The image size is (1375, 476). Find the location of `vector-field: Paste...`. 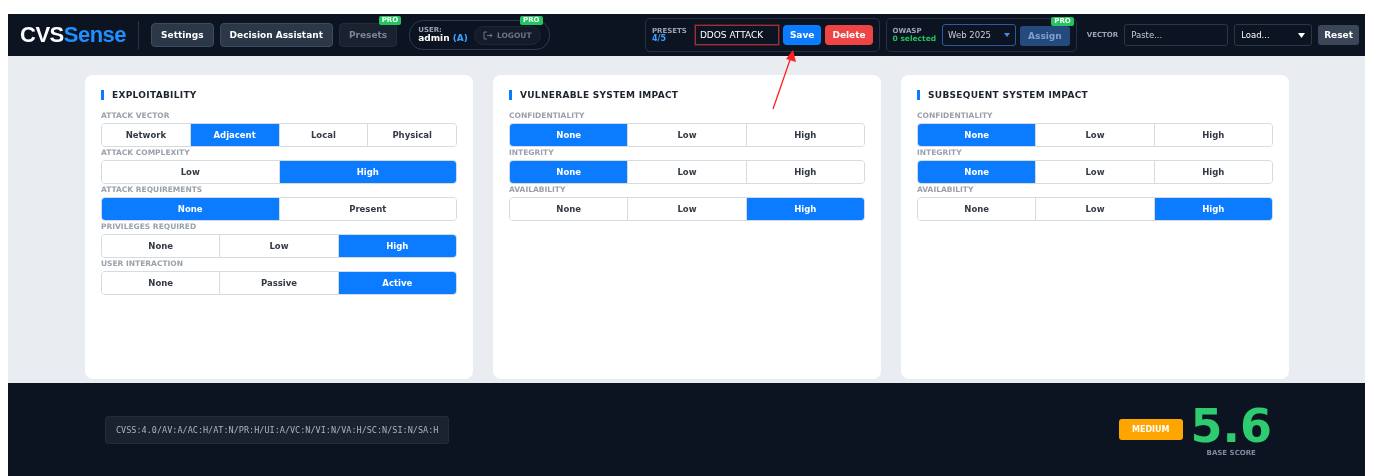

vector-field: Paste... is located at coordinates (1176, 35).